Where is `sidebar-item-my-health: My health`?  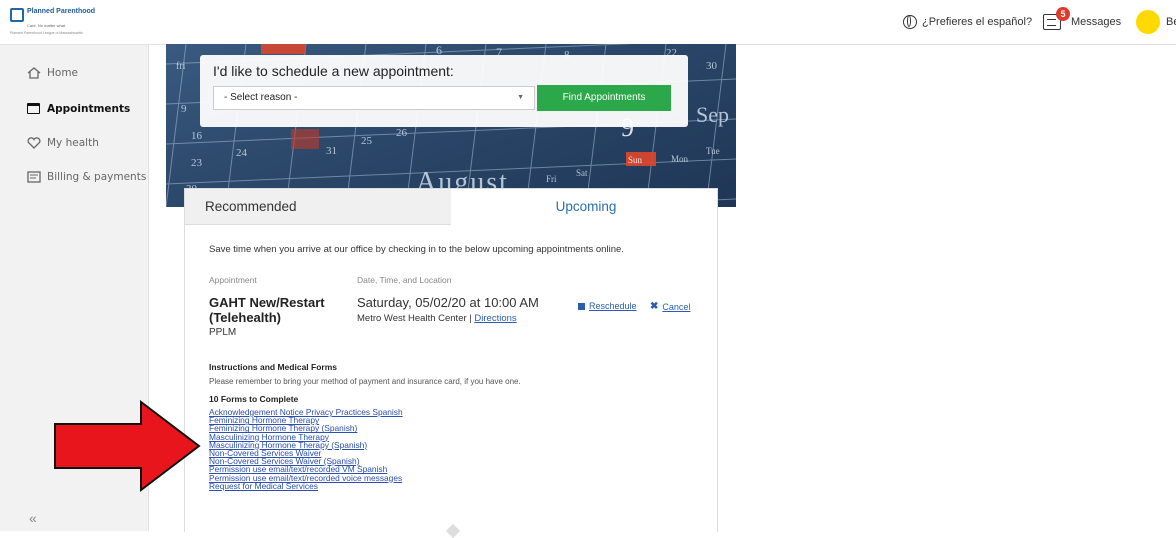
sidebar-item-my-health: My health is located at coordinates (63, 143).